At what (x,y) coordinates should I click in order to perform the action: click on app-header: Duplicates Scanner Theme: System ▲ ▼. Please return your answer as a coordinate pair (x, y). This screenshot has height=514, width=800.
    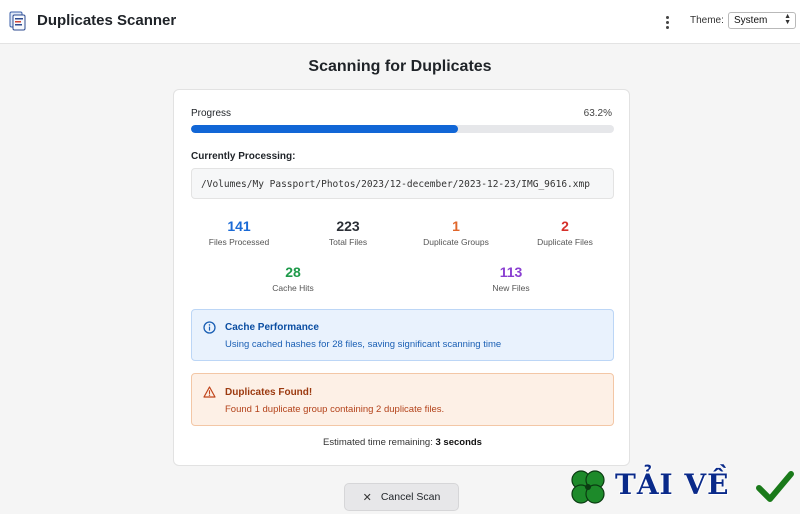
    Looking at the image, I should click on (400, 22).